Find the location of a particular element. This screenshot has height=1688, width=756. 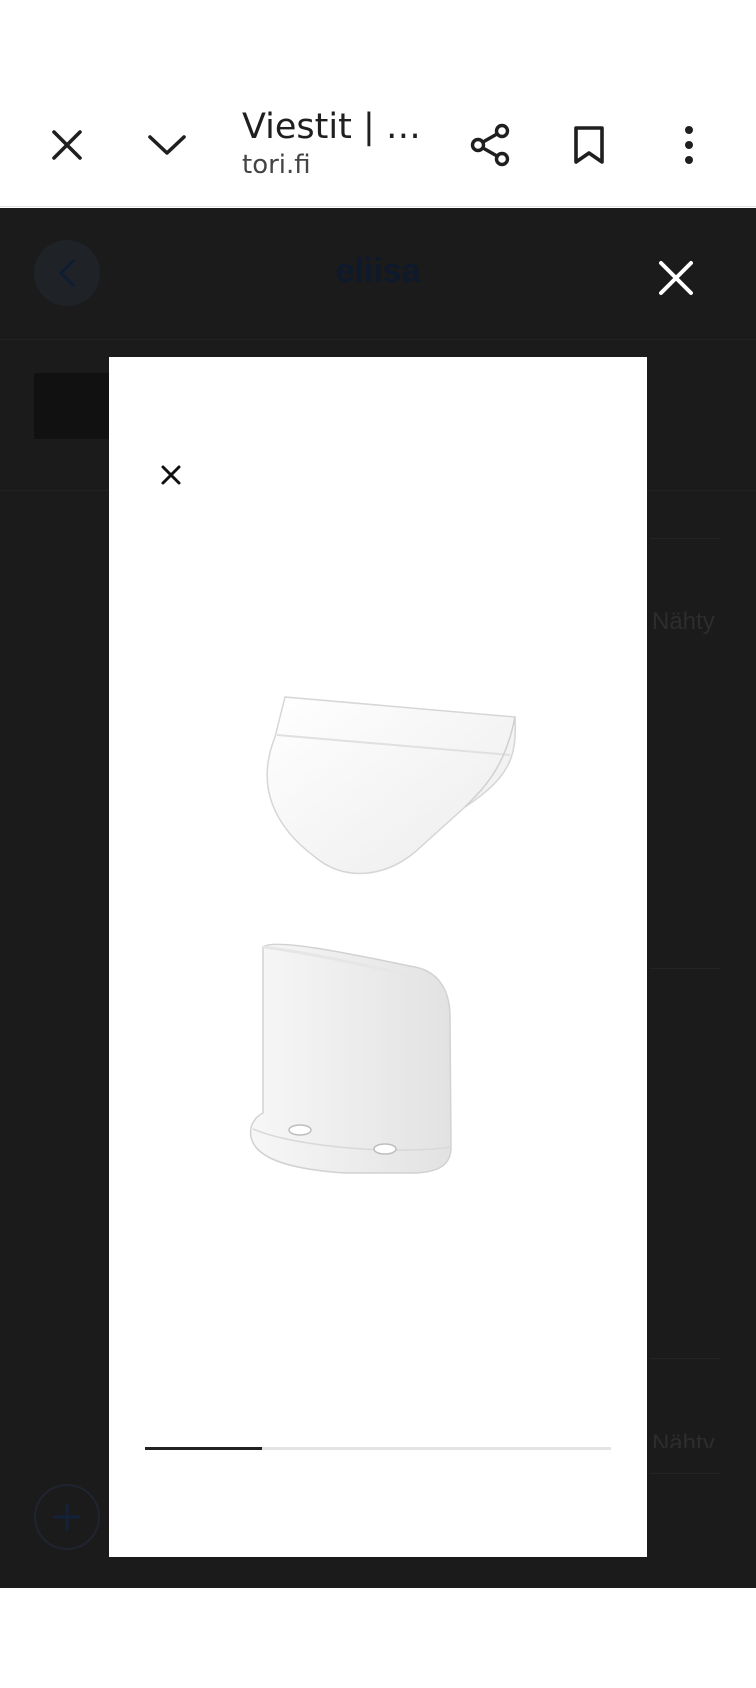

seen-label: Nähty is located at coordinates (683, 621).